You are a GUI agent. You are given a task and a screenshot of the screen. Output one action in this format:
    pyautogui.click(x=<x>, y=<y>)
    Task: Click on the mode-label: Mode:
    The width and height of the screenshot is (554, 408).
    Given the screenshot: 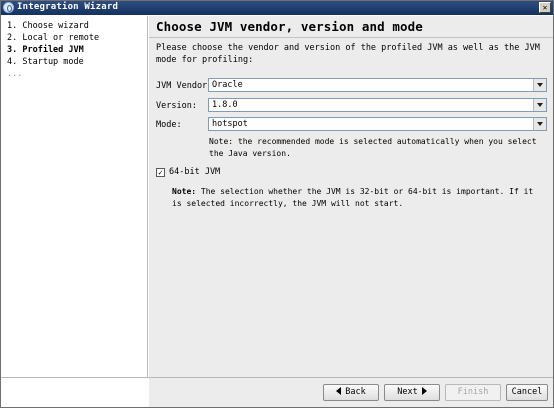 What is the action you would take?
    pyautogui.click(x=169, y=125)
    